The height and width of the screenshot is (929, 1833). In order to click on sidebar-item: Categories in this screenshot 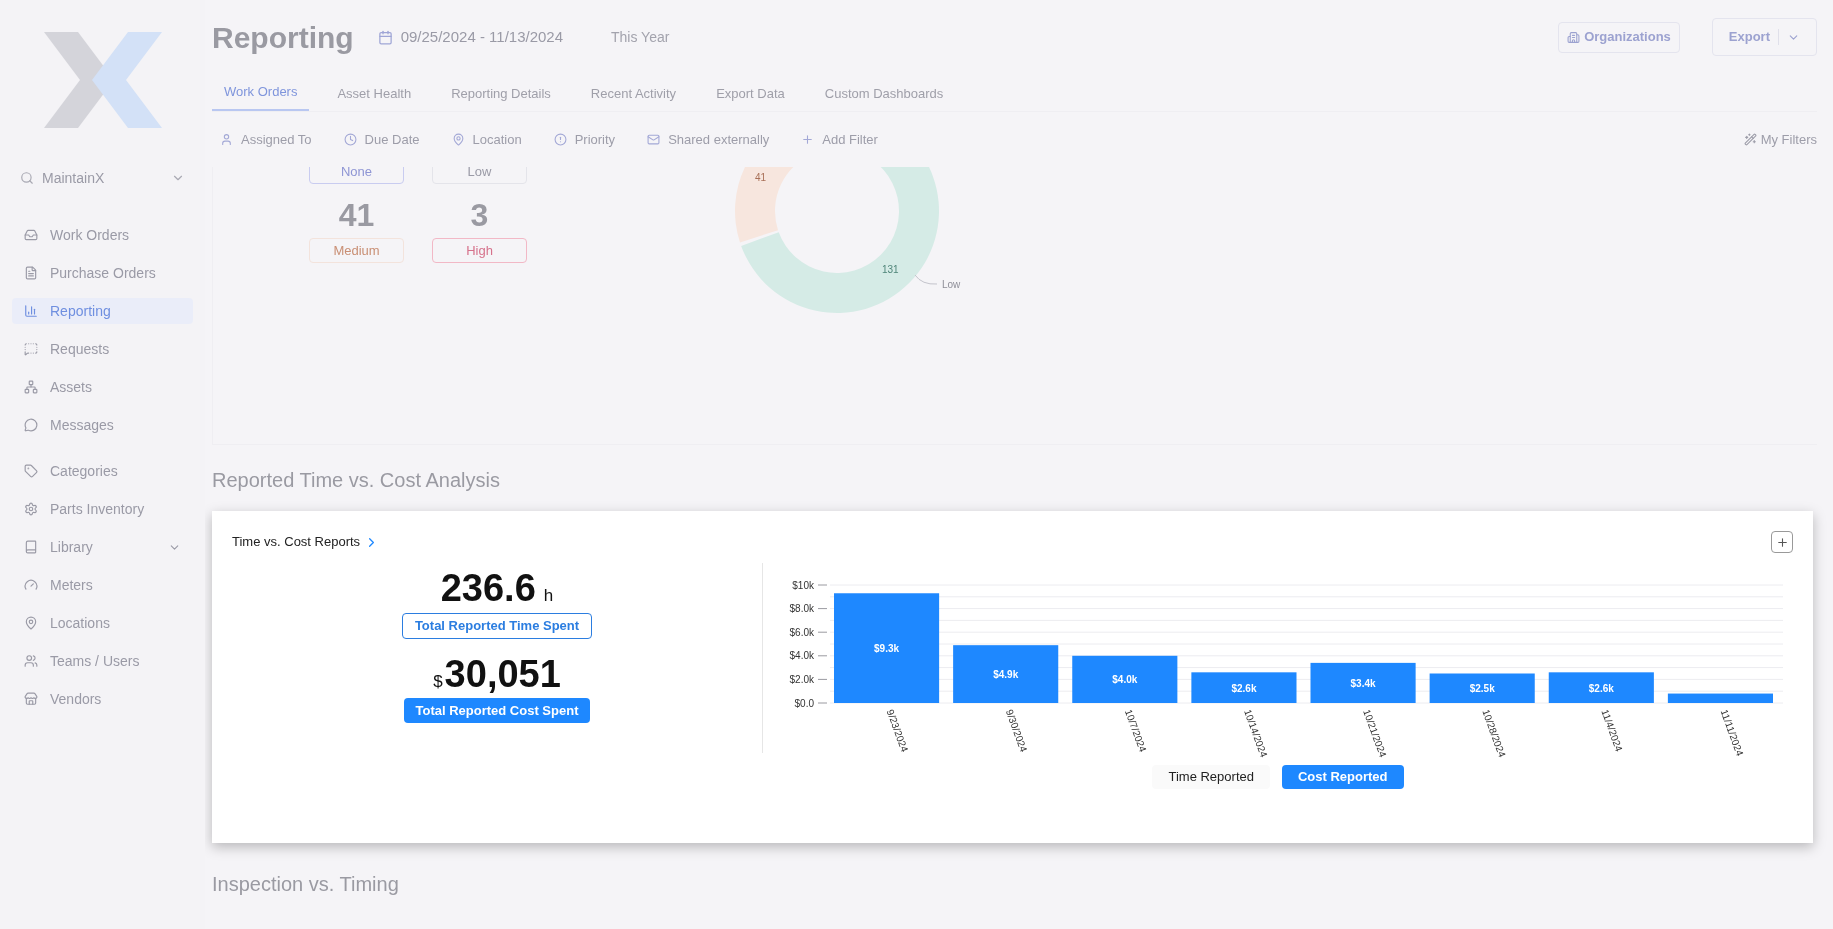, I will do `click(102, 471)`.